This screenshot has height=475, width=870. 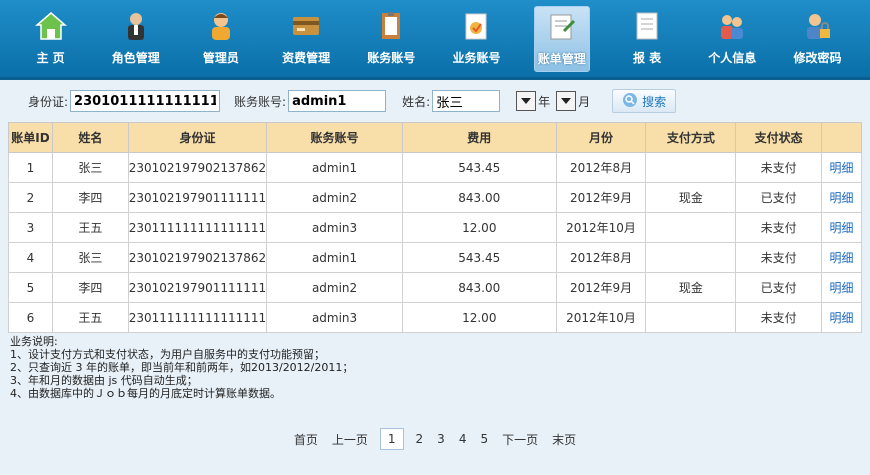 I want to click on next-page-link: 下一页, so click(x=520, y=439).